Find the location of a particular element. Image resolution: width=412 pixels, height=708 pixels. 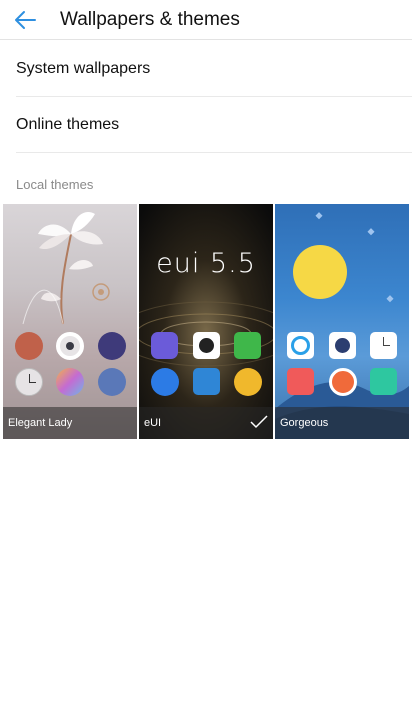

sun-wallpaper-illustration is located at coordinates (342, 325).